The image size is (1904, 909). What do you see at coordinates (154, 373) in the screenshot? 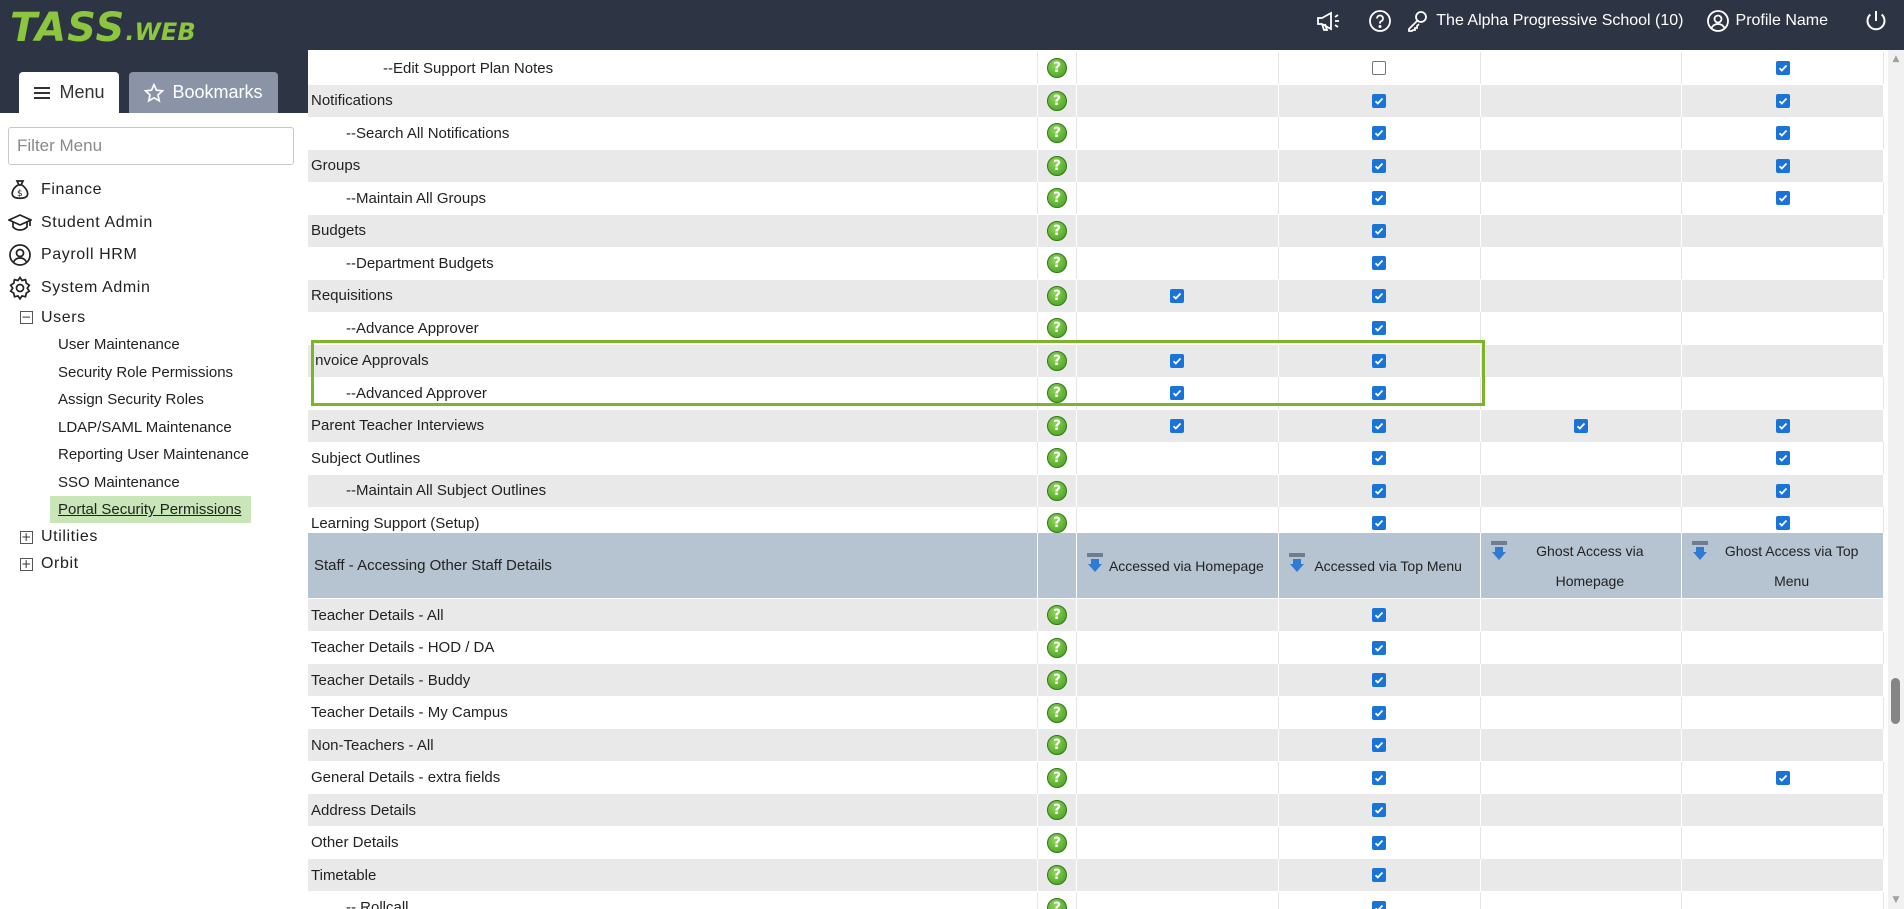
I see `sidebar-item-security-role-permissions: Security Role Permissions` at bounding box center [154, 373].